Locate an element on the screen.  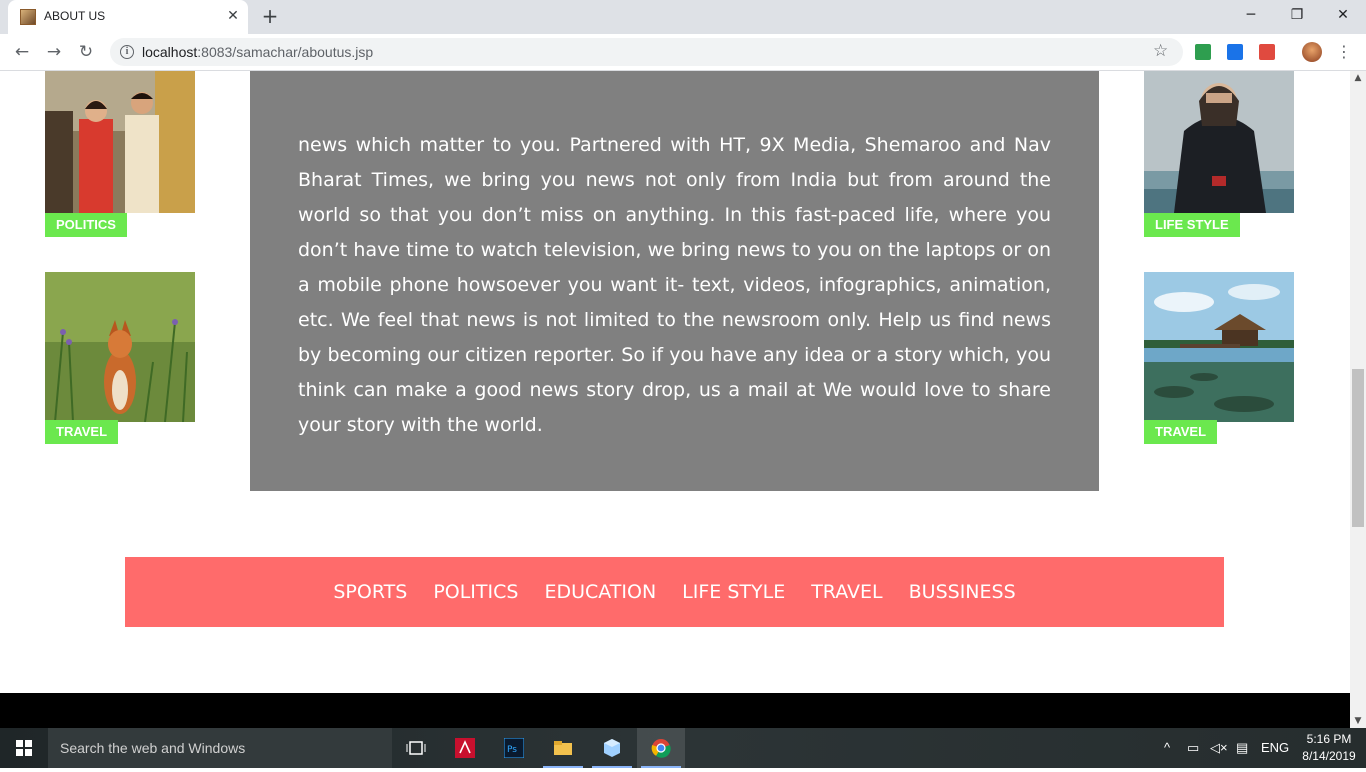
photoshop-icon: Ps is located at coordinates (514, 748).